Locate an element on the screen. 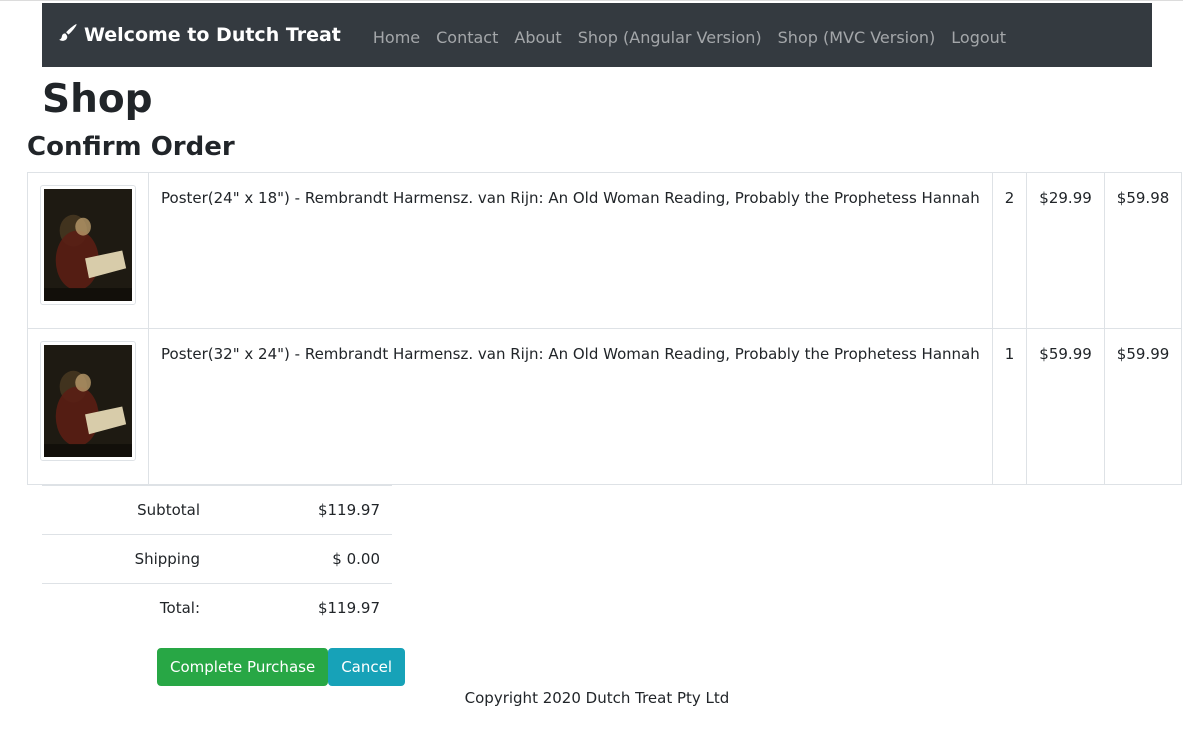 This screenshot has width=1183, height=729. nav-link-logout: Logout is located at coordinates (978, 37).